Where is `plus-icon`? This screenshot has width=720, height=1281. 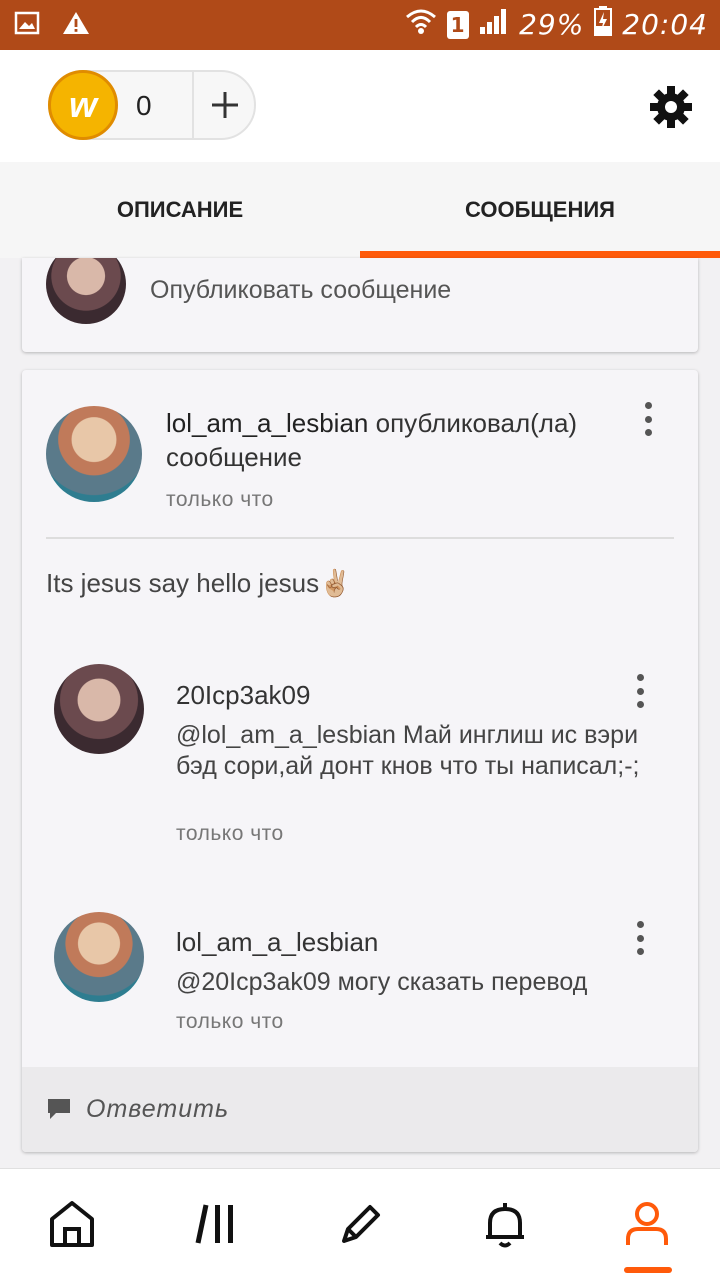 plus-icon is located at coordinates (225, 105).